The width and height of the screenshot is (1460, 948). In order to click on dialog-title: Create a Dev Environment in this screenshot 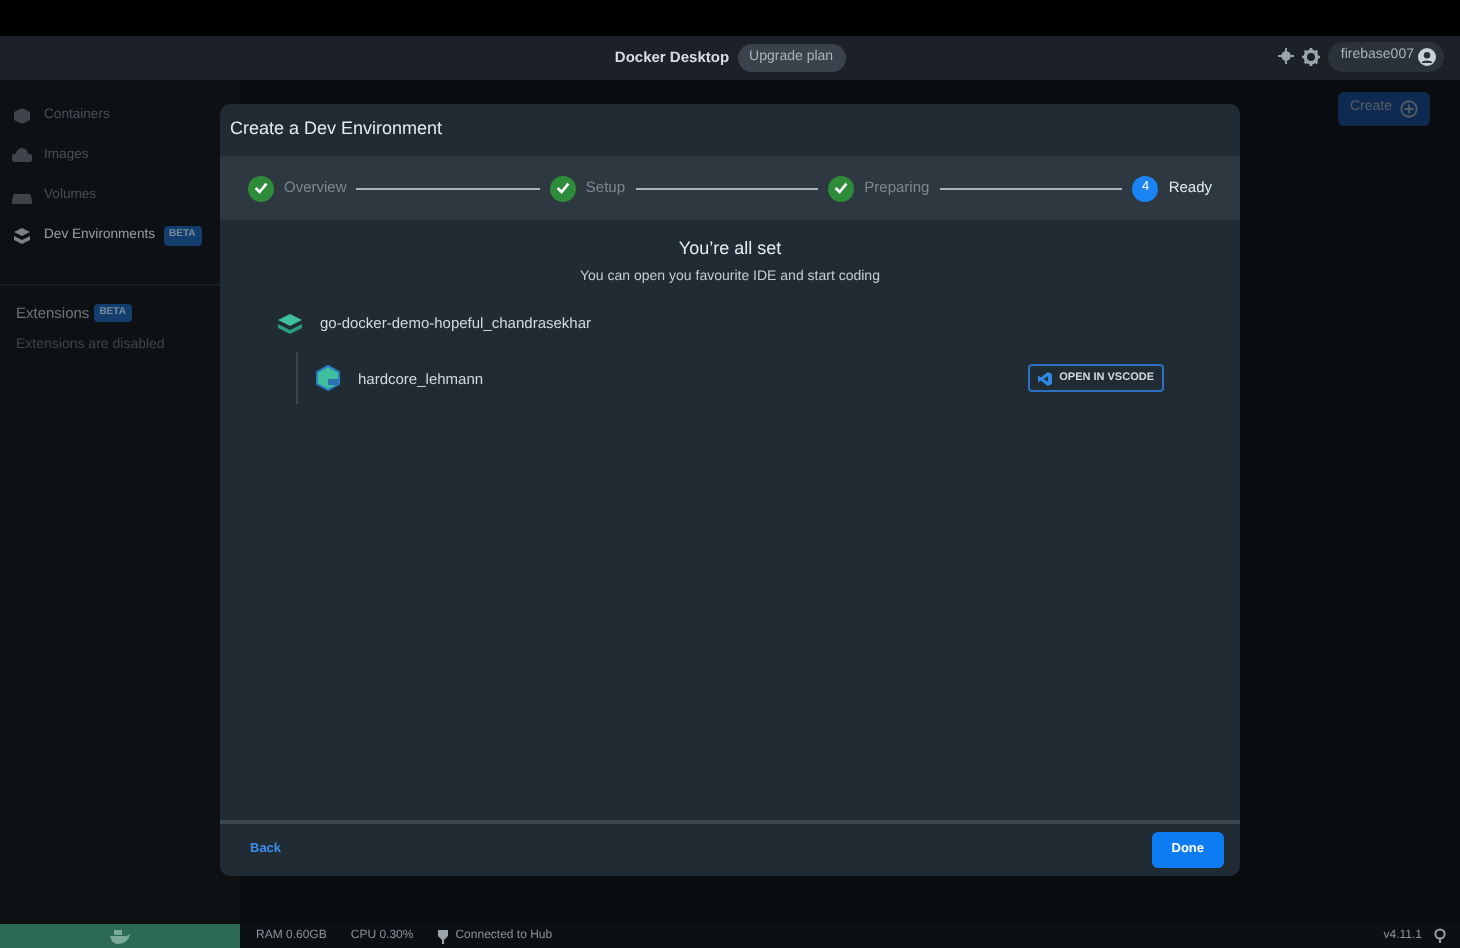, I will do `click(336, 129)`.